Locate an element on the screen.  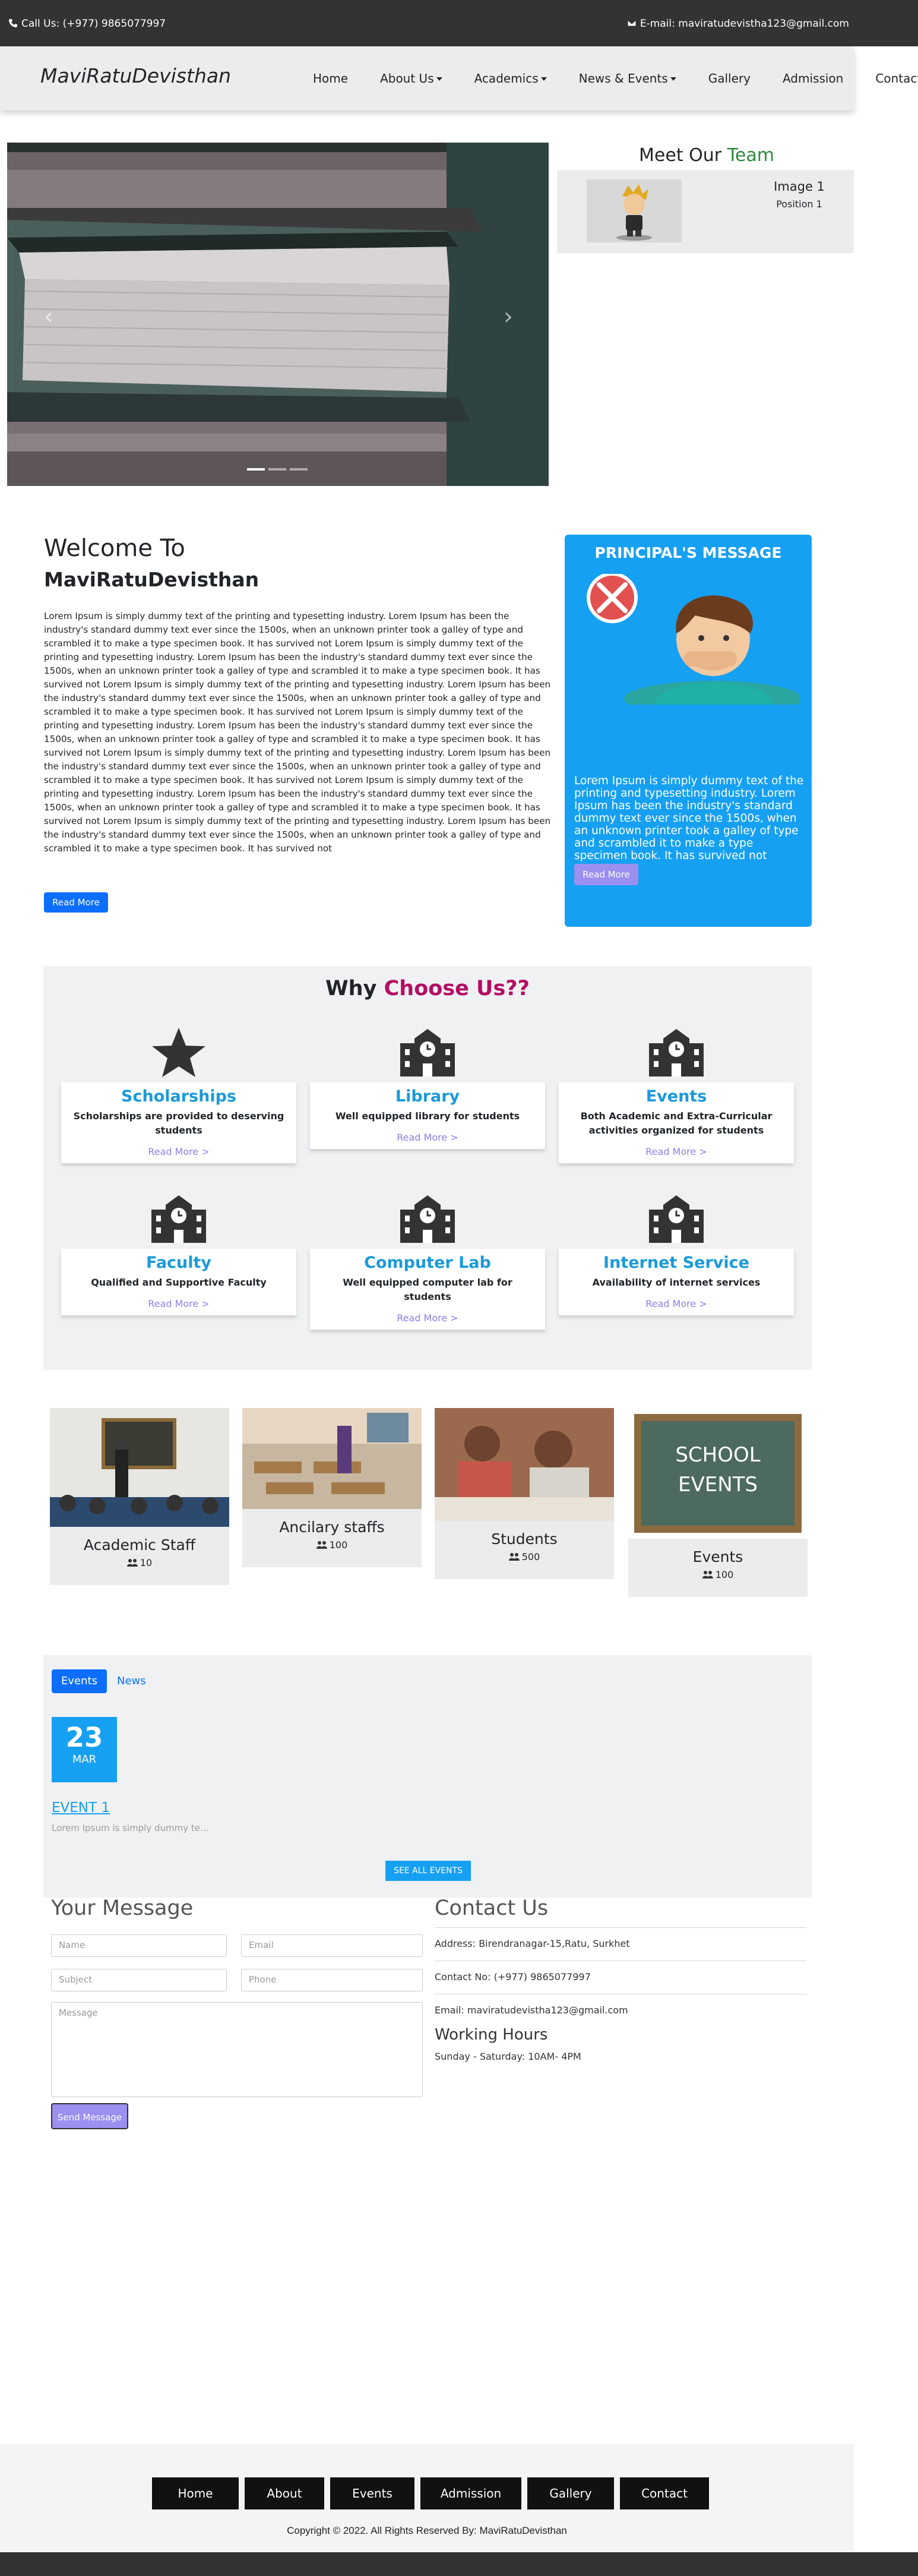
hero-carousel: ‹ › is located at coordinates (278, 314).